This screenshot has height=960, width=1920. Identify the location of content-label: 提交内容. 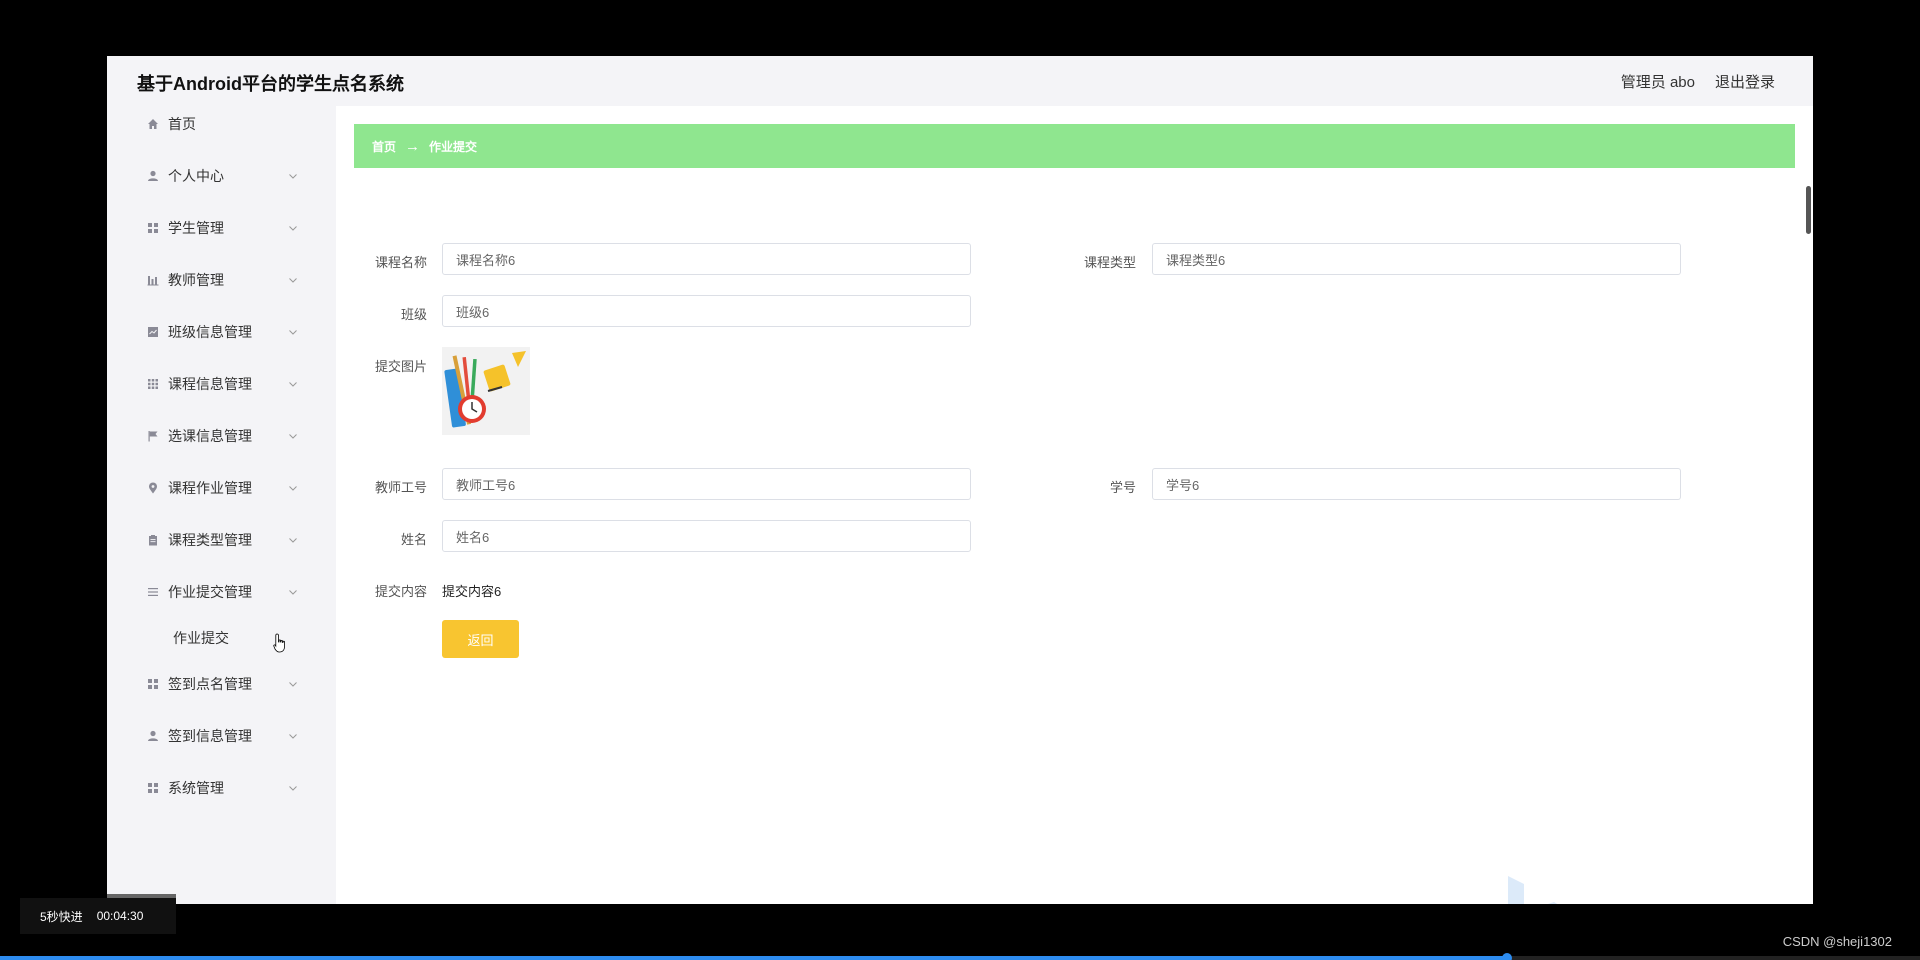
(400, 591).